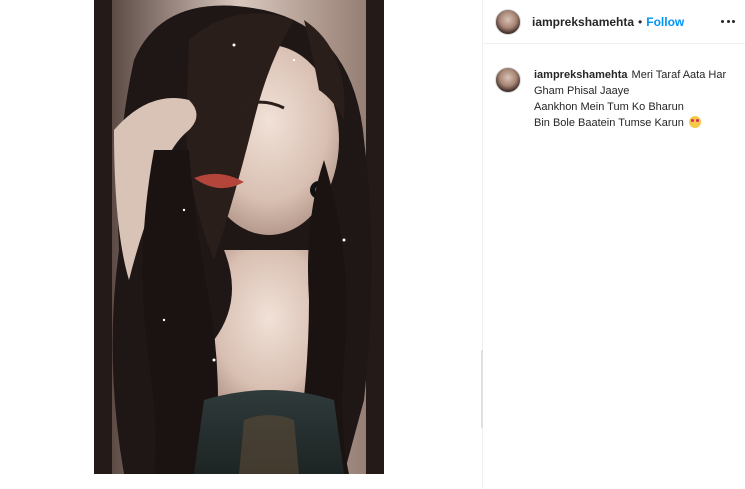 The image size is (745, 489). Describe the element at coordinates (728, 21) in the screenshot. I see `more-horizontal-icon` at that location.